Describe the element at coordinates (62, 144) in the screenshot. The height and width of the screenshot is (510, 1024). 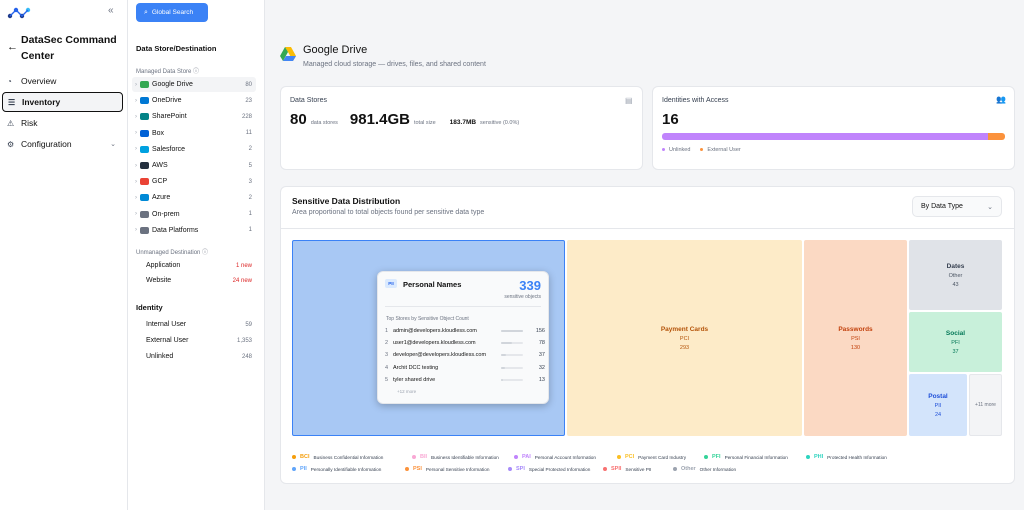
I see `nav-configuration: ⚙ Configuration ⌄` at that location.